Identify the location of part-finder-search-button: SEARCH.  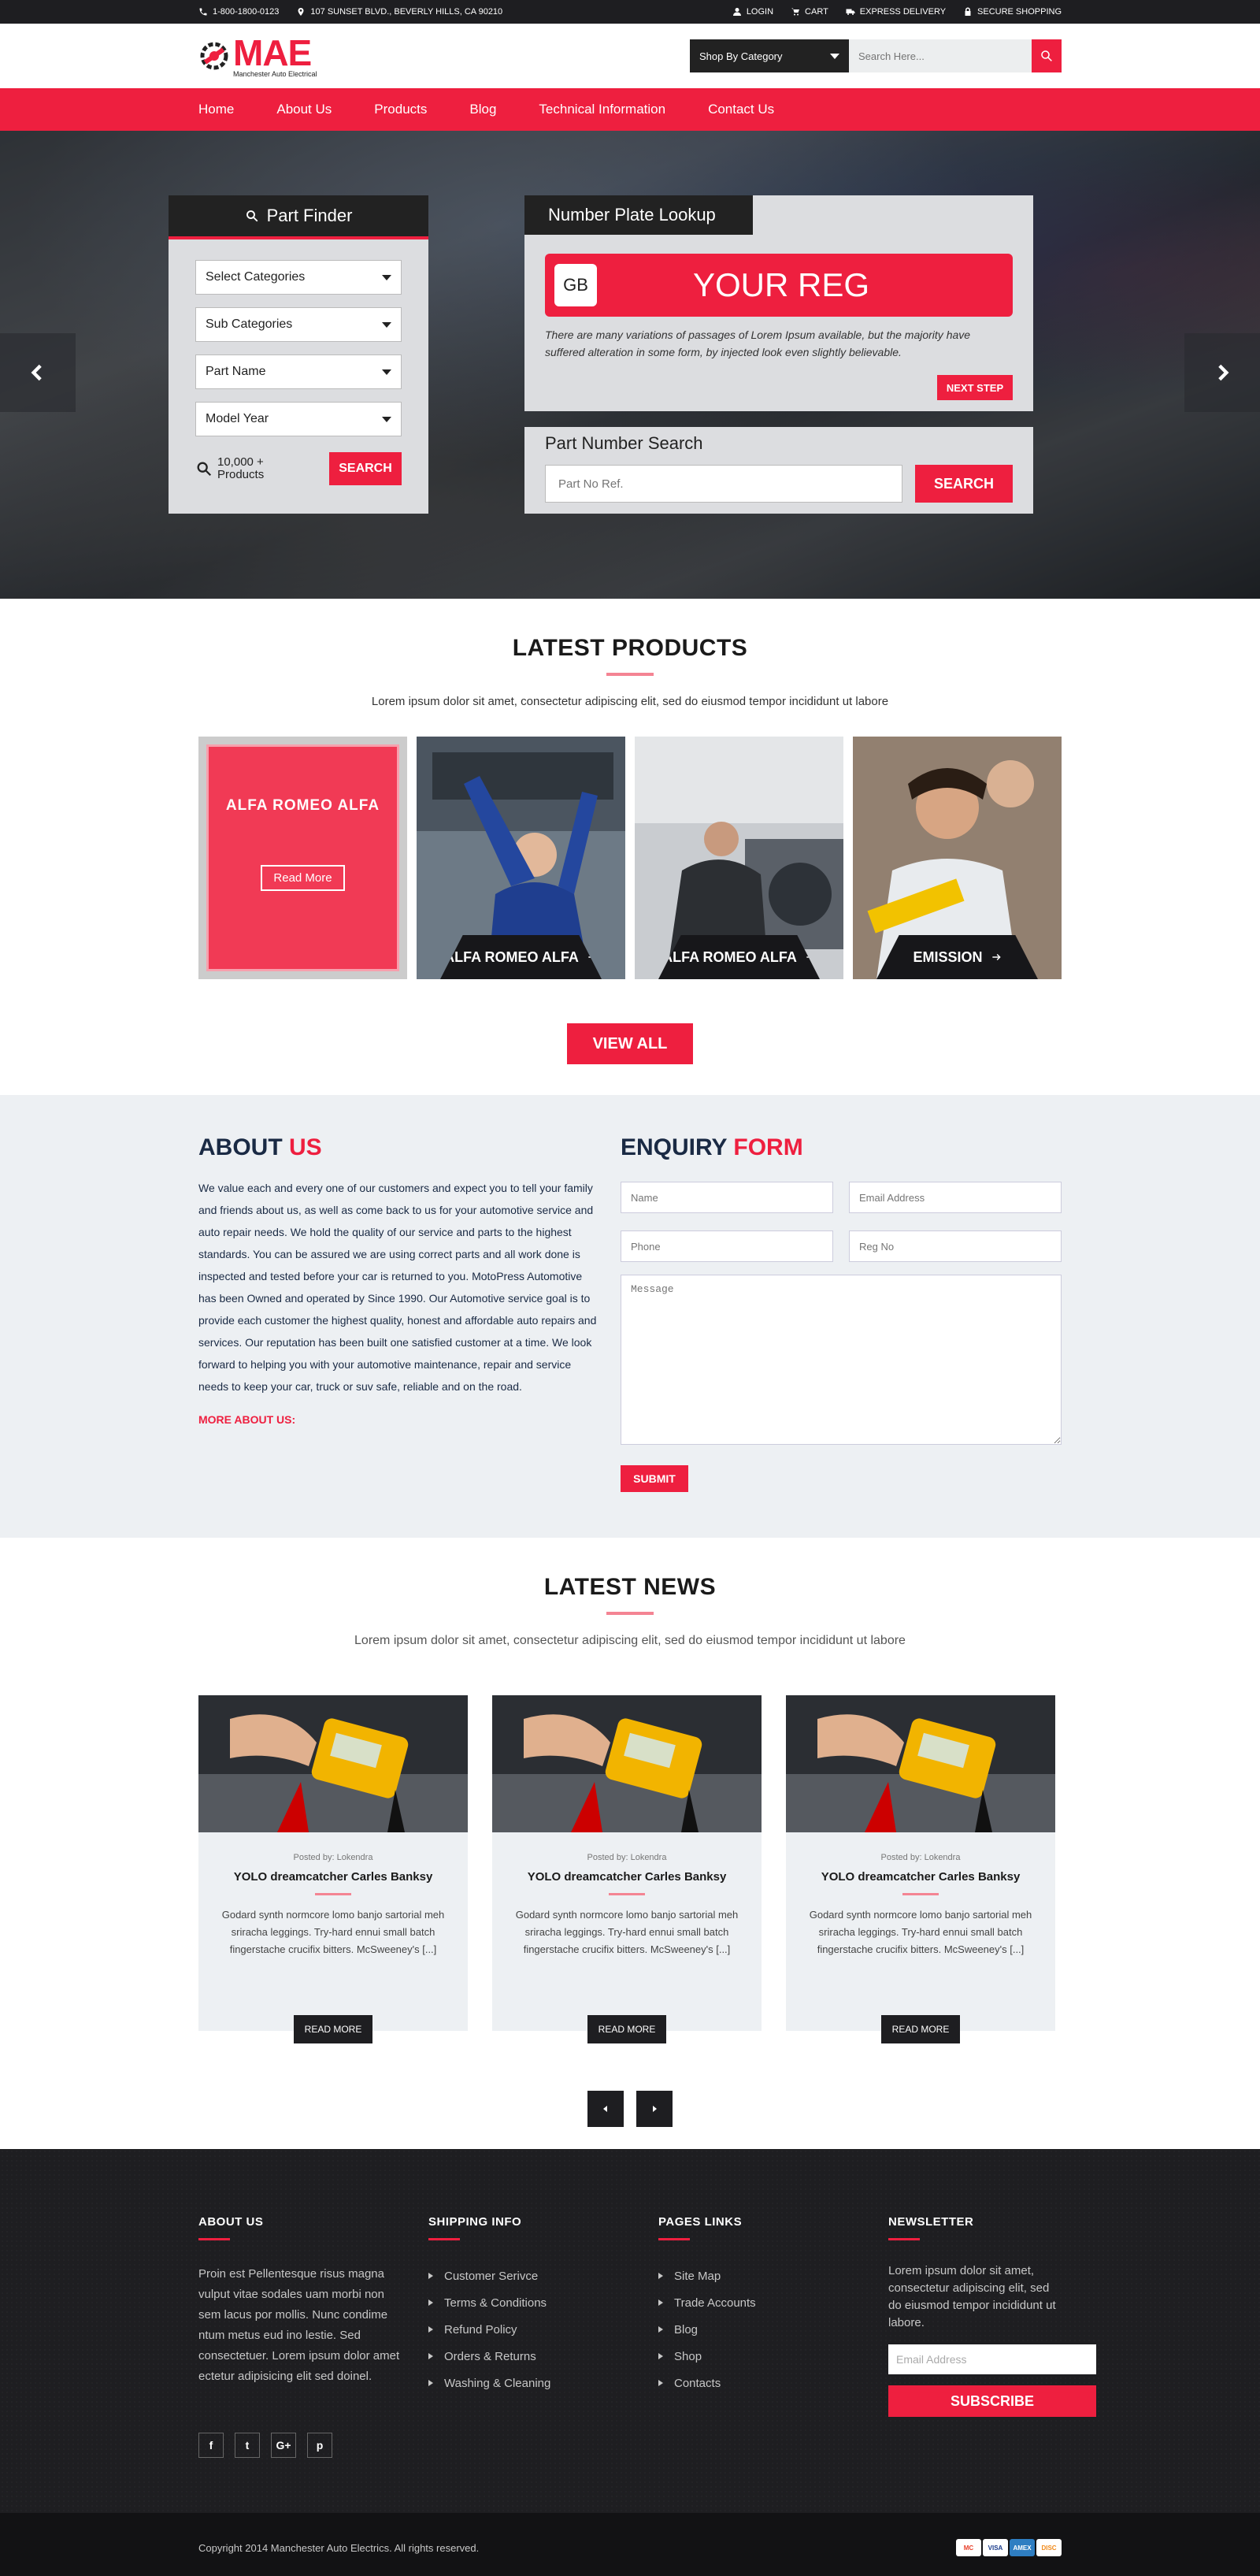
(365, 468).